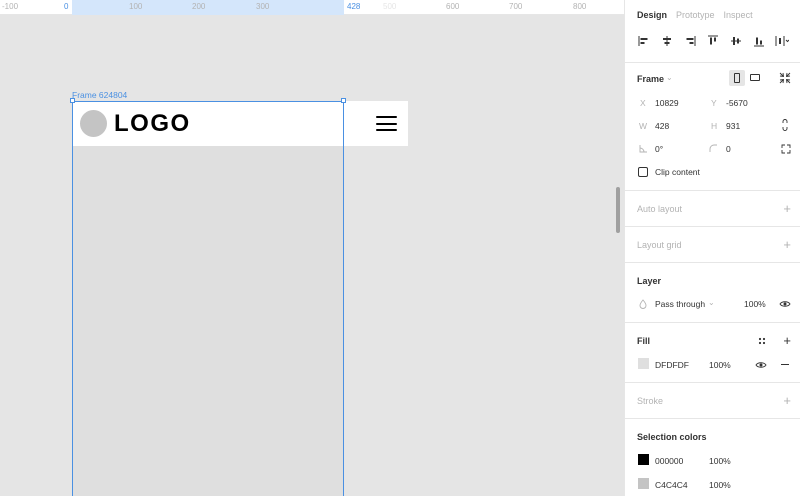 The height and width of the screenshot is (496, 800). Describe the element at coordinates (643, 126) in the screenshot. I see `w-label: W` at that location.